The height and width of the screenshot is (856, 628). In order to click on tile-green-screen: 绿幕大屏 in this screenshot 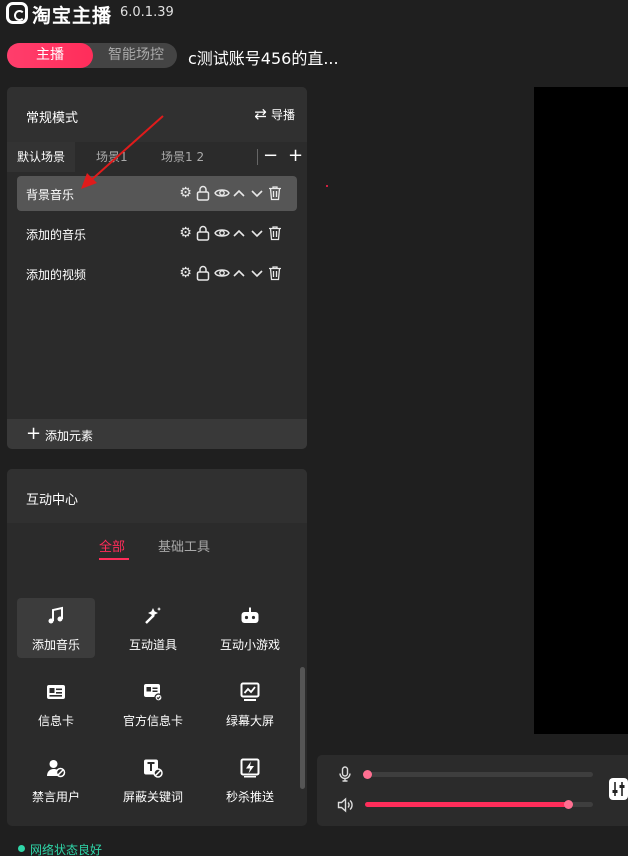, I will do `click(250, 704)`.